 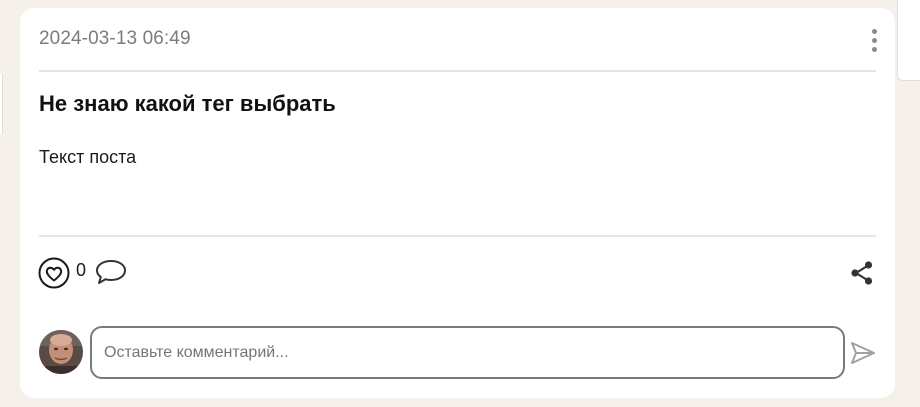 I want to click on post-title: Не знаю какой тег выбрать, so click(x=187, y=103).